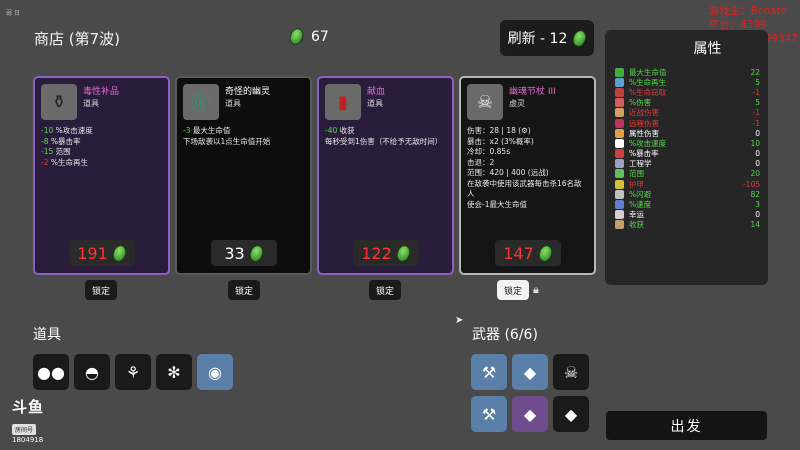  What do you see at coordinates (24, 429) in the screenshot?
I see `logo-sub: 房间号` at bounding box center [24, 429].